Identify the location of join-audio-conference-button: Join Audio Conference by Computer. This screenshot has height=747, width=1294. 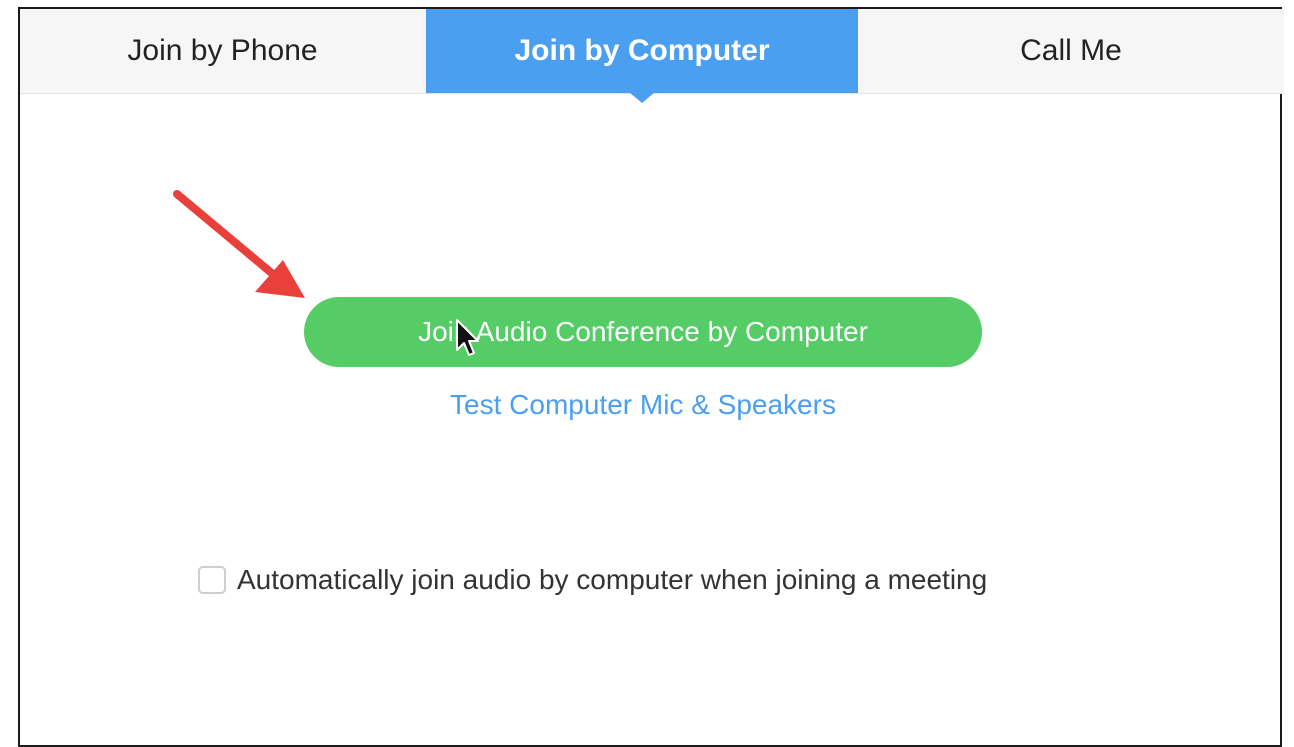
(643, 332).